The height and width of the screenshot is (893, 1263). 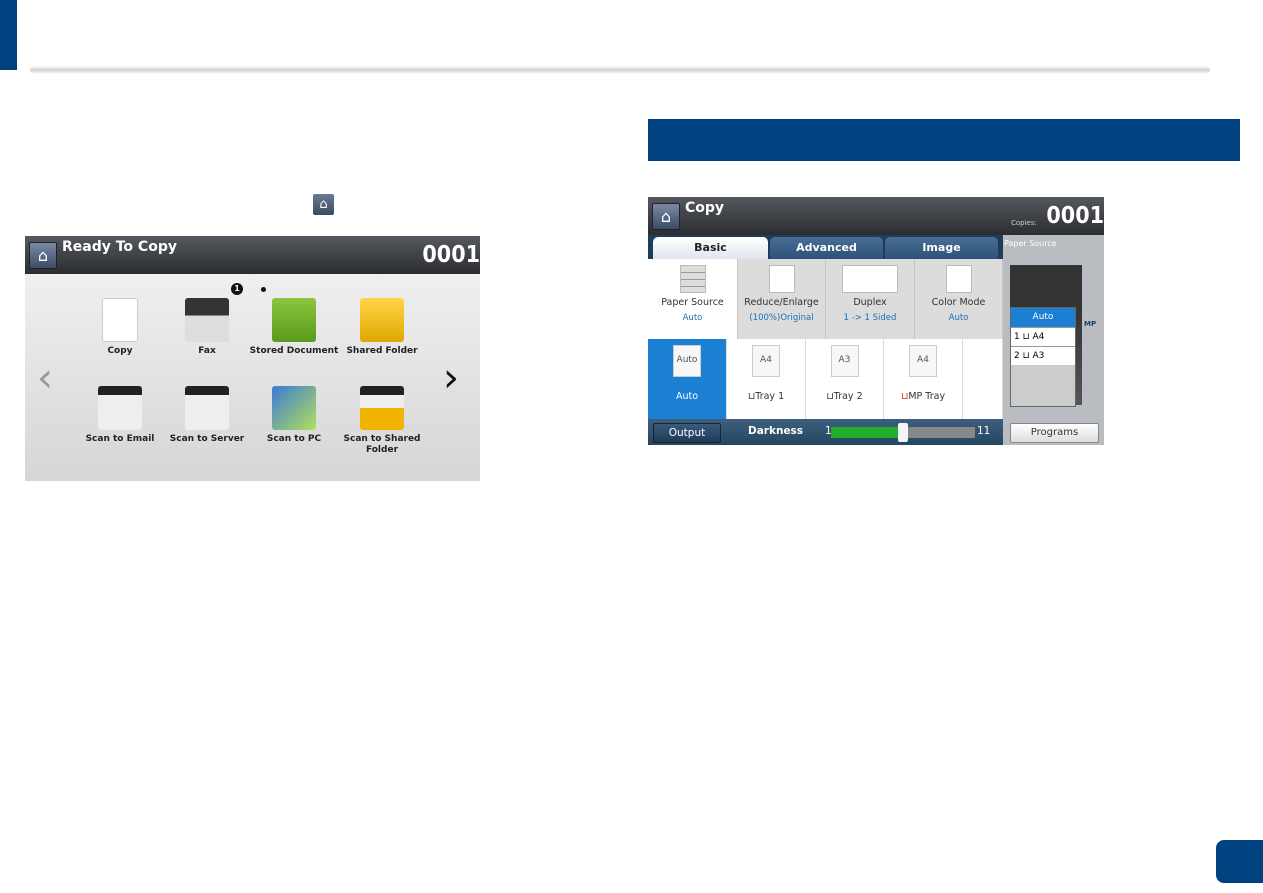 What do you see at coordinates (1090, 324) in the screenshot?
I see `mp-label: MP` at bounding box center [1090, 324].